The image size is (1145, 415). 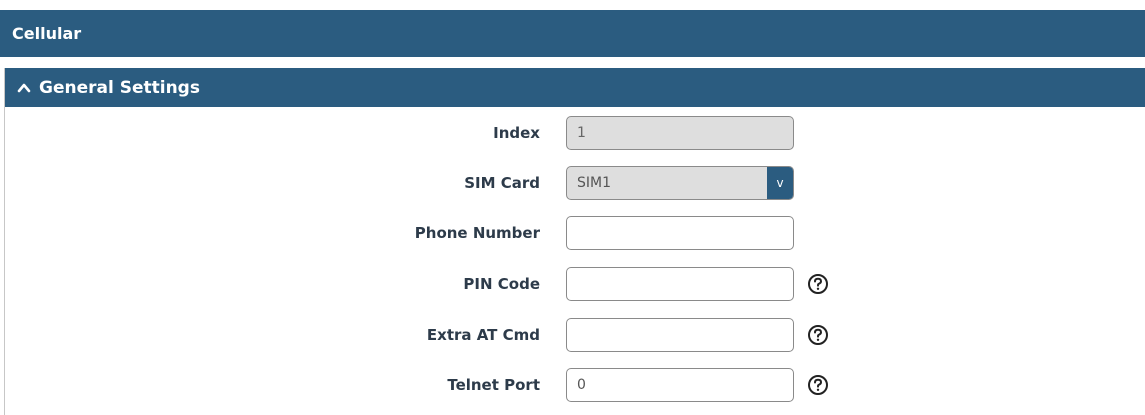 What do you see at coordinates (119, 87) in the screenshot?
I see `panel-title: General Settings` at bounding box center [119, 87].